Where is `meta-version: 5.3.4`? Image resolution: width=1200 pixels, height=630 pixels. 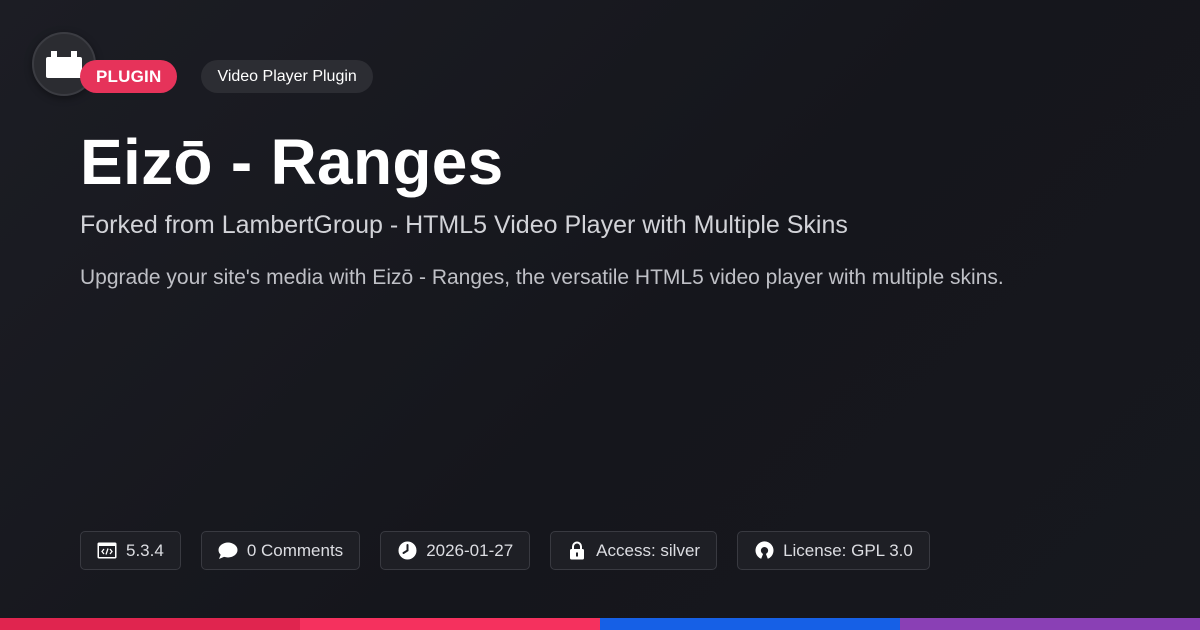 meta-version: 5.3.4 is located at coordinates (130, 550).